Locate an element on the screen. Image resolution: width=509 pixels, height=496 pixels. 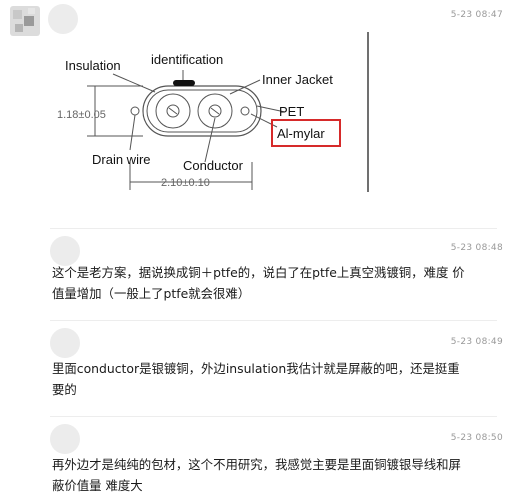
insulation-label: Insulation is located at coordinates (93, 65).